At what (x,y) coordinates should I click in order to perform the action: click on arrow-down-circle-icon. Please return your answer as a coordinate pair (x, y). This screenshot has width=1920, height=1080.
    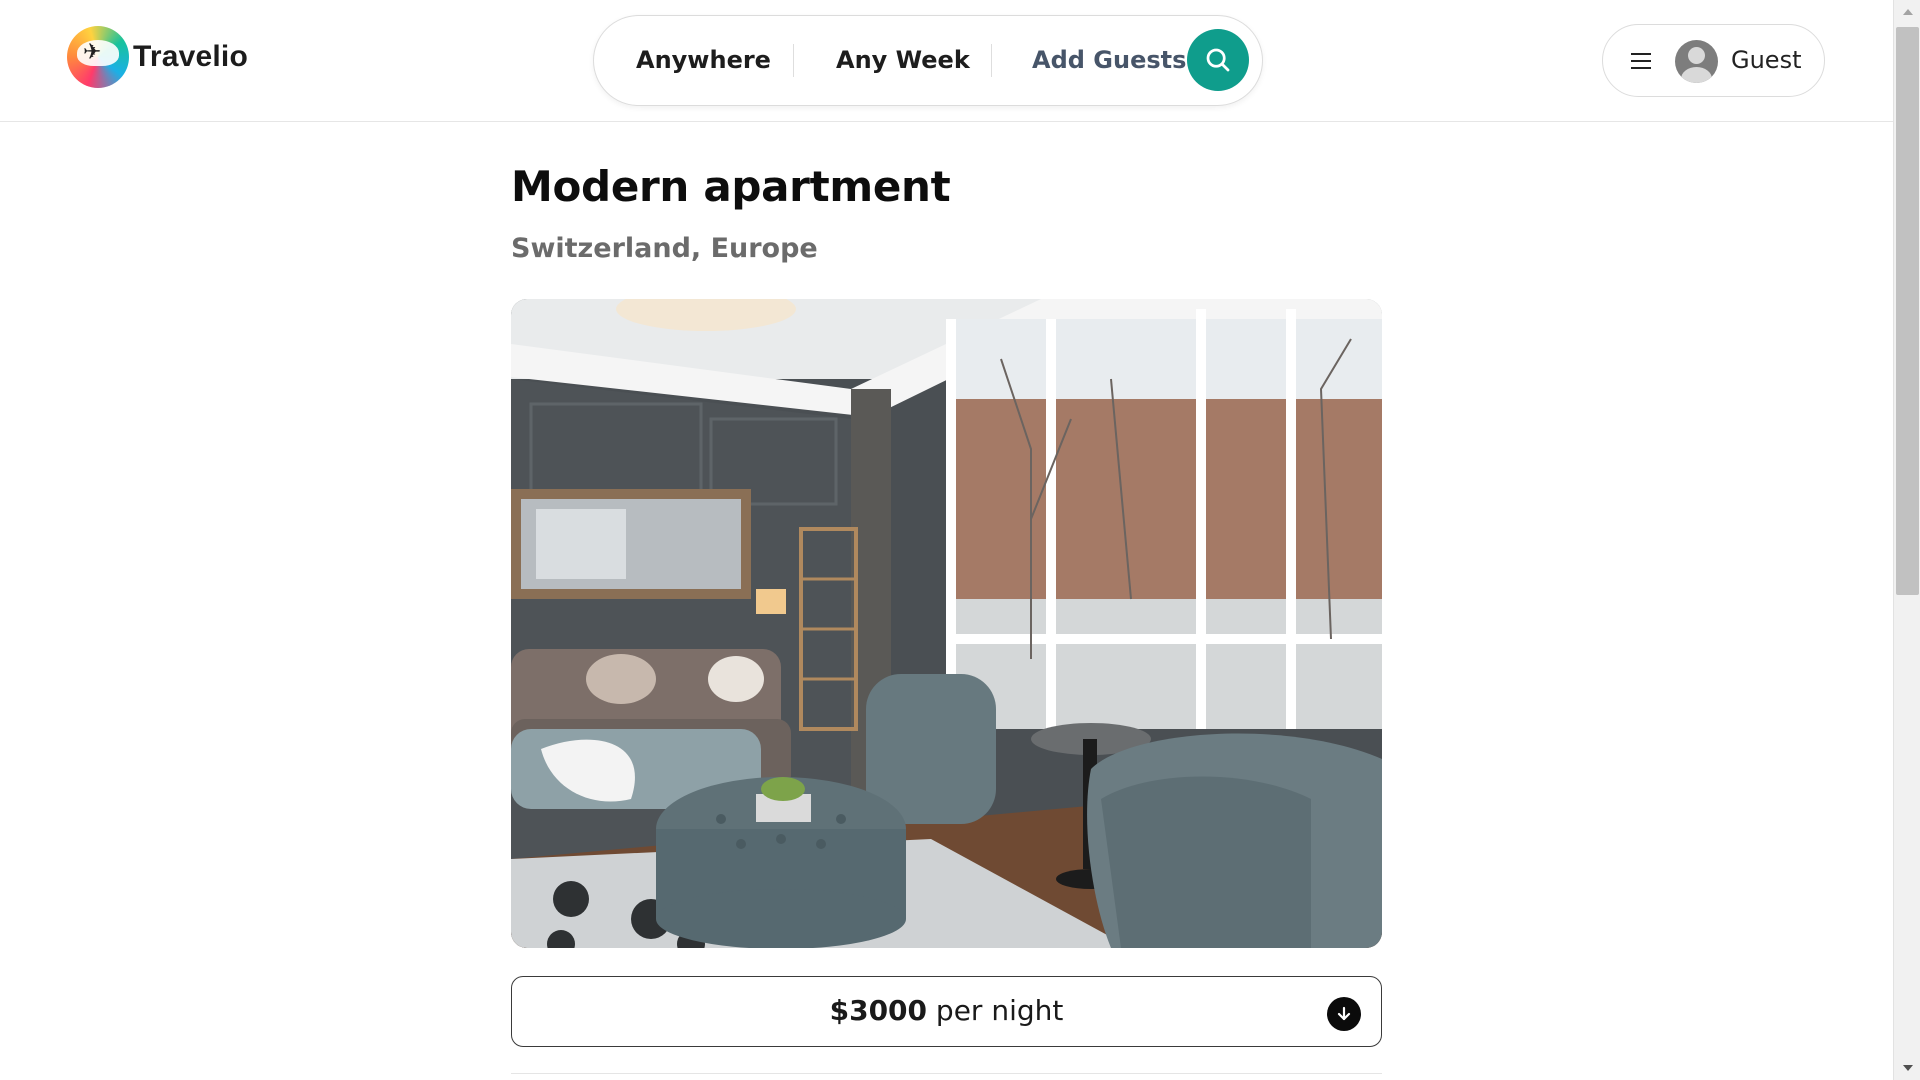
    Looking at the image, I should click on (1344, 1014).